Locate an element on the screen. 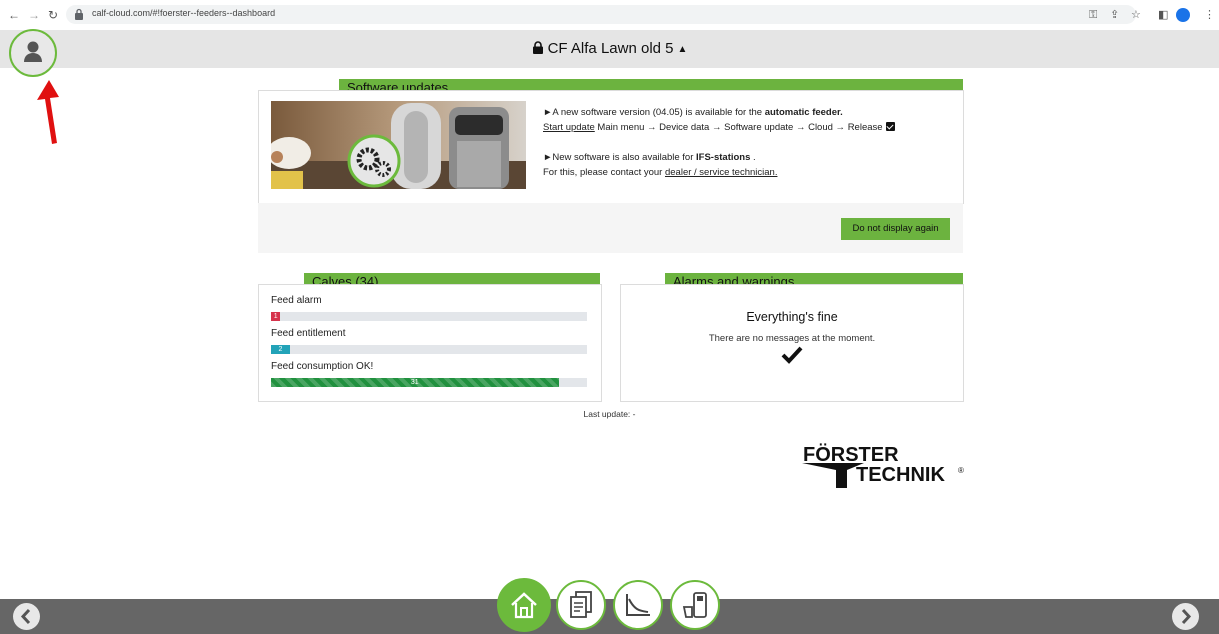 The width and height of the screenshot is (1219, 634). feed-entitlement-count: 2 is located at coordinates (280, 349).